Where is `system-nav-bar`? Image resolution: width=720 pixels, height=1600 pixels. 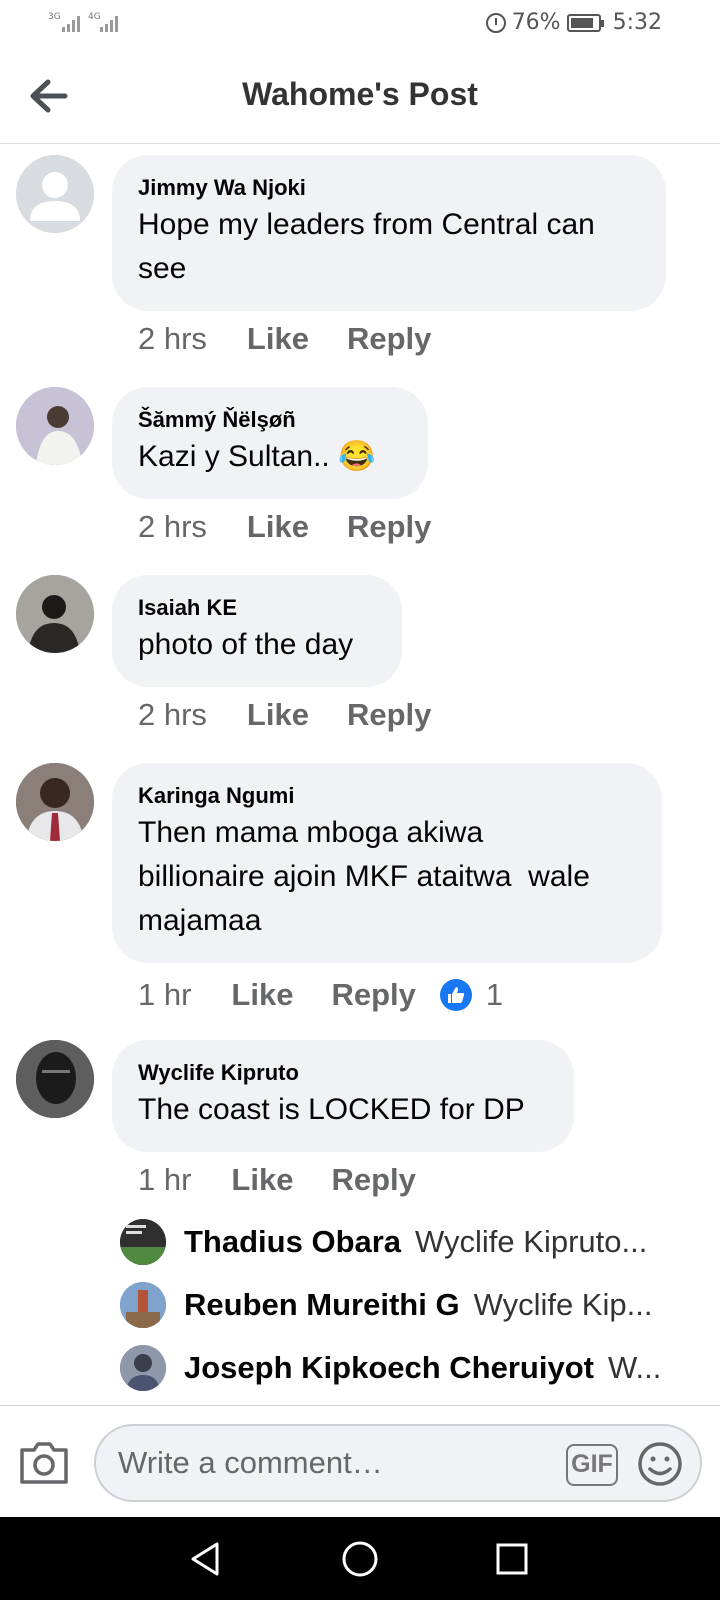
system-nav-bar is located at coordinates (360, 1558).